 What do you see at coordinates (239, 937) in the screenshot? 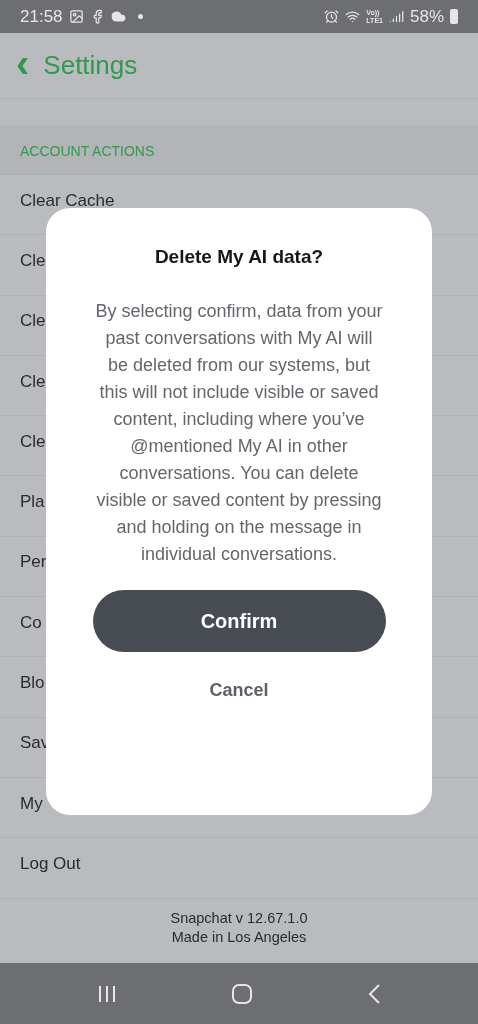
I see `made-in-text: Made in Los Angeles` at bounding box center [239, 937].